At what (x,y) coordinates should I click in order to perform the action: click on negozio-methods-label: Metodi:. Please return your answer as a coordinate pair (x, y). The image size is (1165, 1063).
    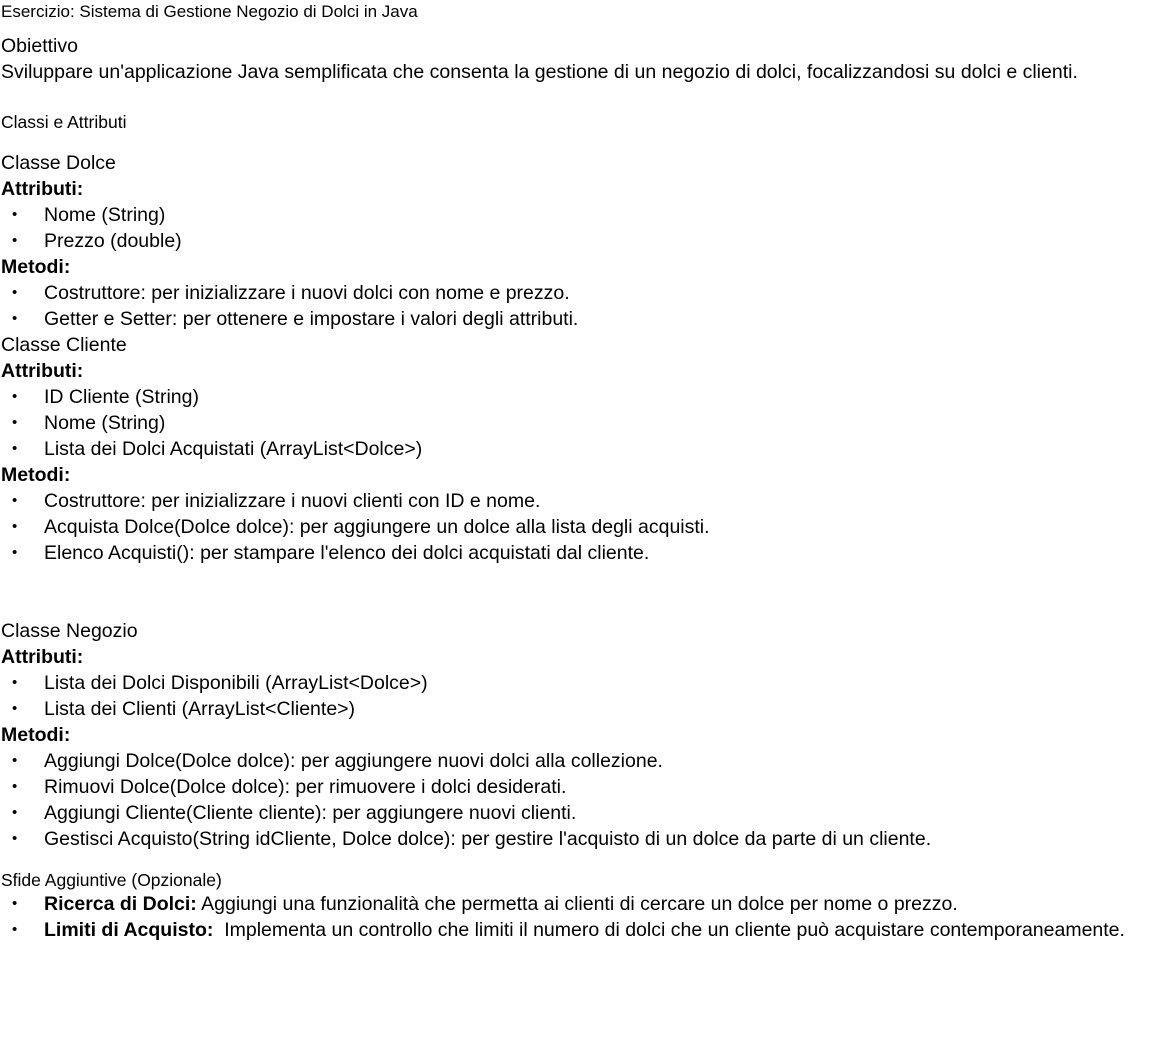
    Looking at the image, I should click on (36, 735).